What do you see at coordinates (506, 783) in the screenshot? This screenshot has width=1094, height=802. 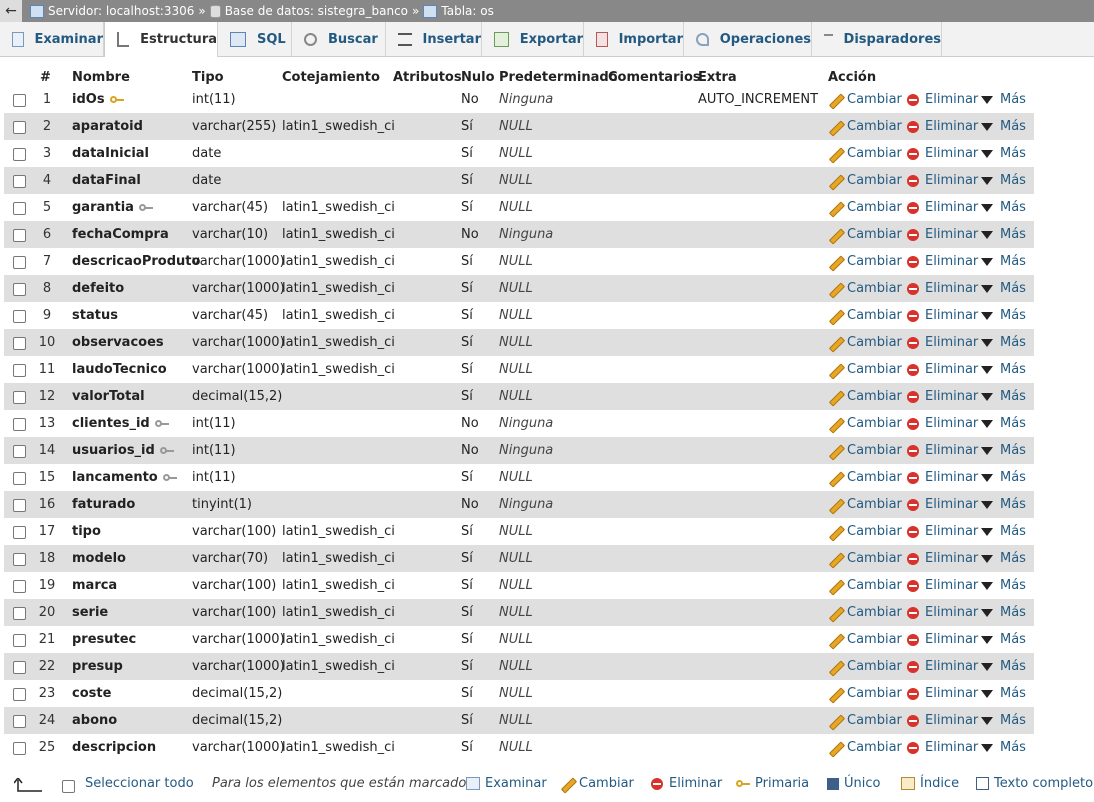 I see `bulk-browse-button: Examinar` at bounding box center [506, 783].